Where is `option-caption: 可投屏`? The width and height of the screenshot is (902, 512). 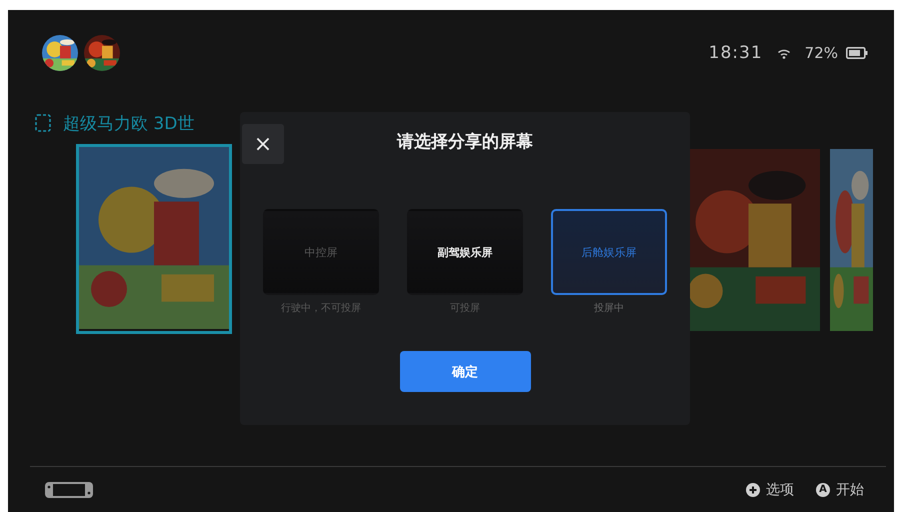
option-caption: 可投屏 is located at coordinates (465, 308).